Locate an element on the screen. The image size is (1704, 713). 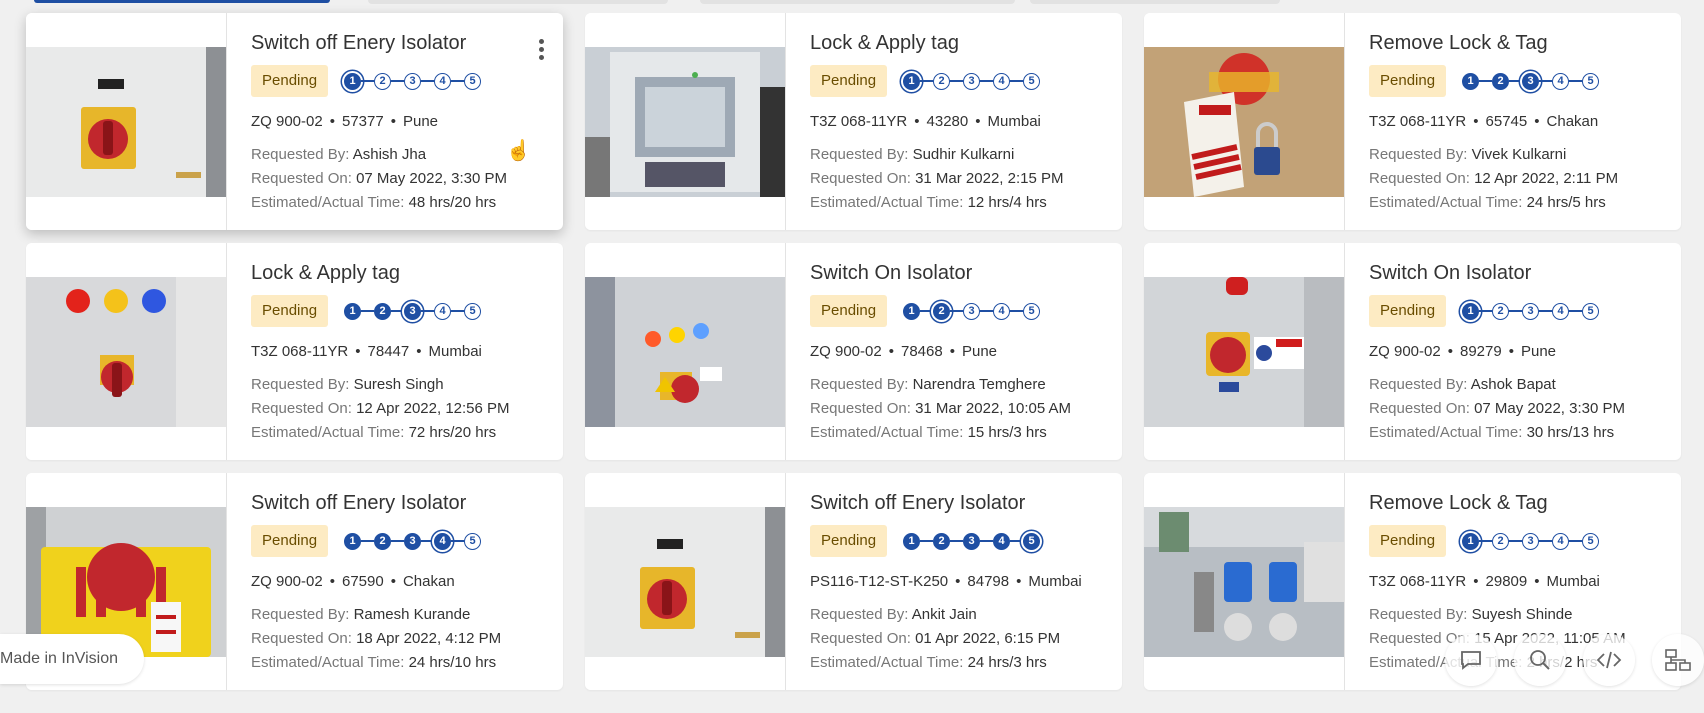
estimated-time-value: 24 hrs/3 hrs is located at coordinates (1007, 662).